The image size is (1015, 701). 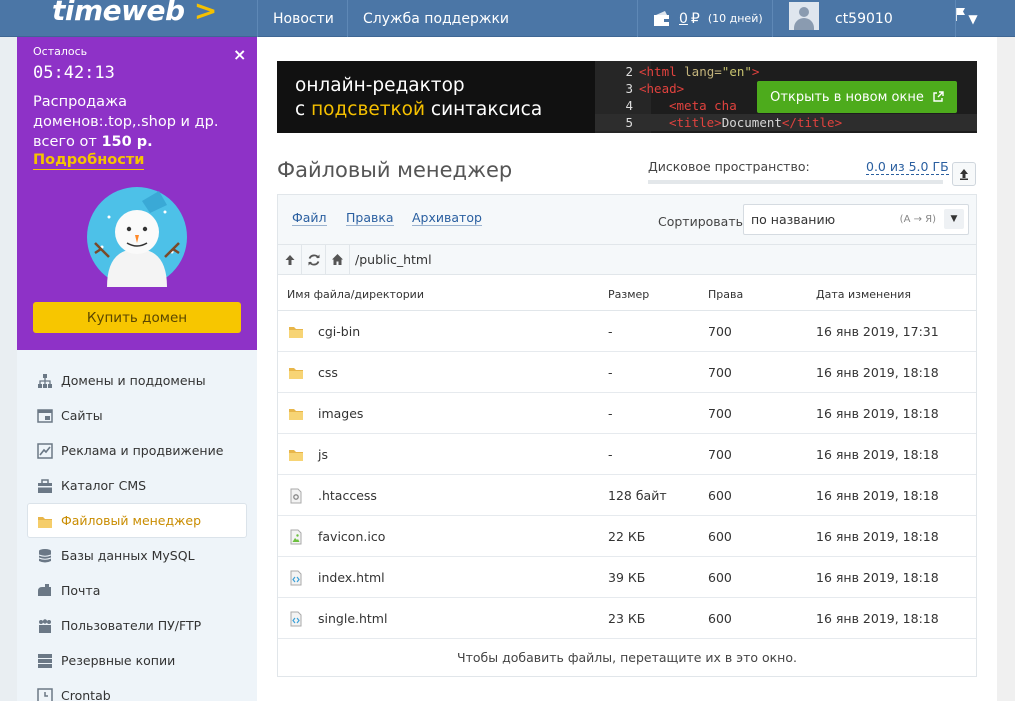 What do you see at coordinates (239, 54) in the screenshot?
I see `close-icon: ×` at bounding box center [239, 54].